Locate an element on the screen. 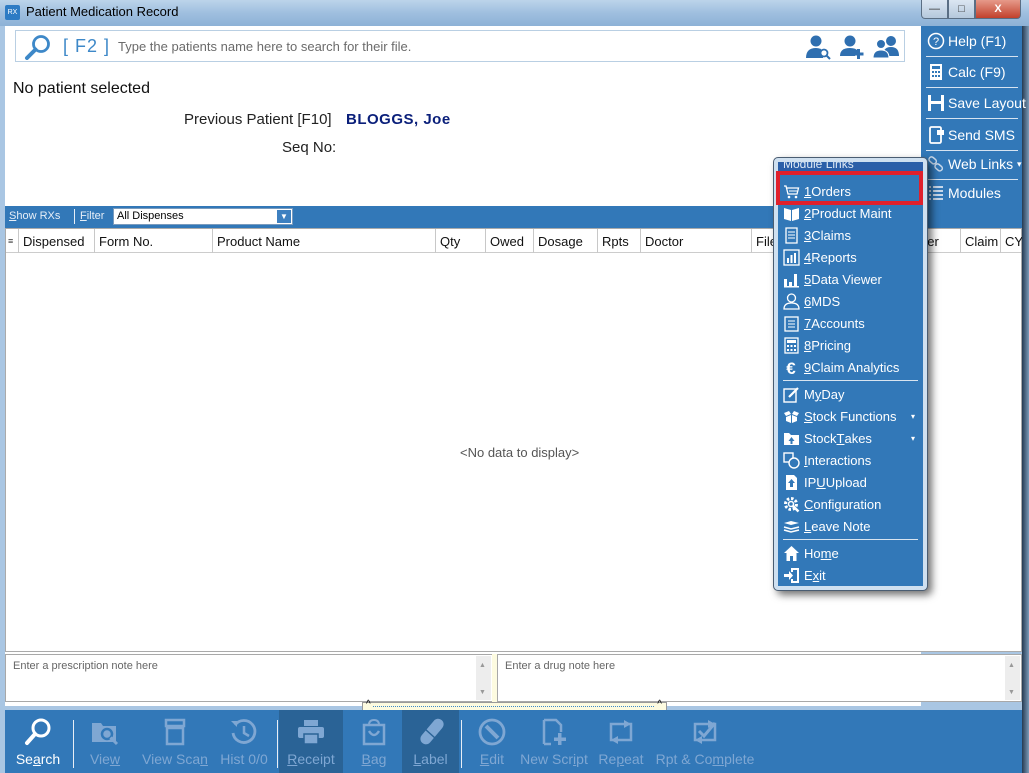 This screenshot has height=773, width=1029. help-button: ? Help (F1) is located at coordinates (971, 41).